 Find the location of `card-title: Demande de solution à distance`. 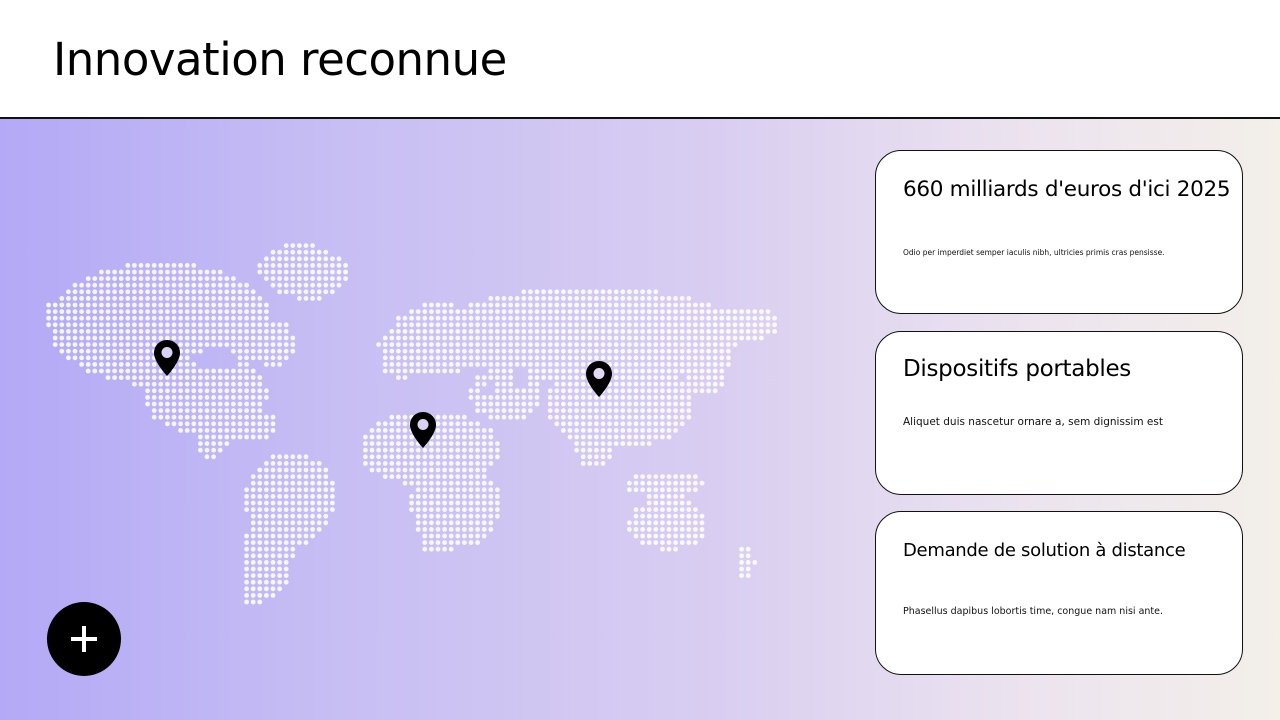

card-title: Demande de solution à distance is located at coordinates (1044, 550).